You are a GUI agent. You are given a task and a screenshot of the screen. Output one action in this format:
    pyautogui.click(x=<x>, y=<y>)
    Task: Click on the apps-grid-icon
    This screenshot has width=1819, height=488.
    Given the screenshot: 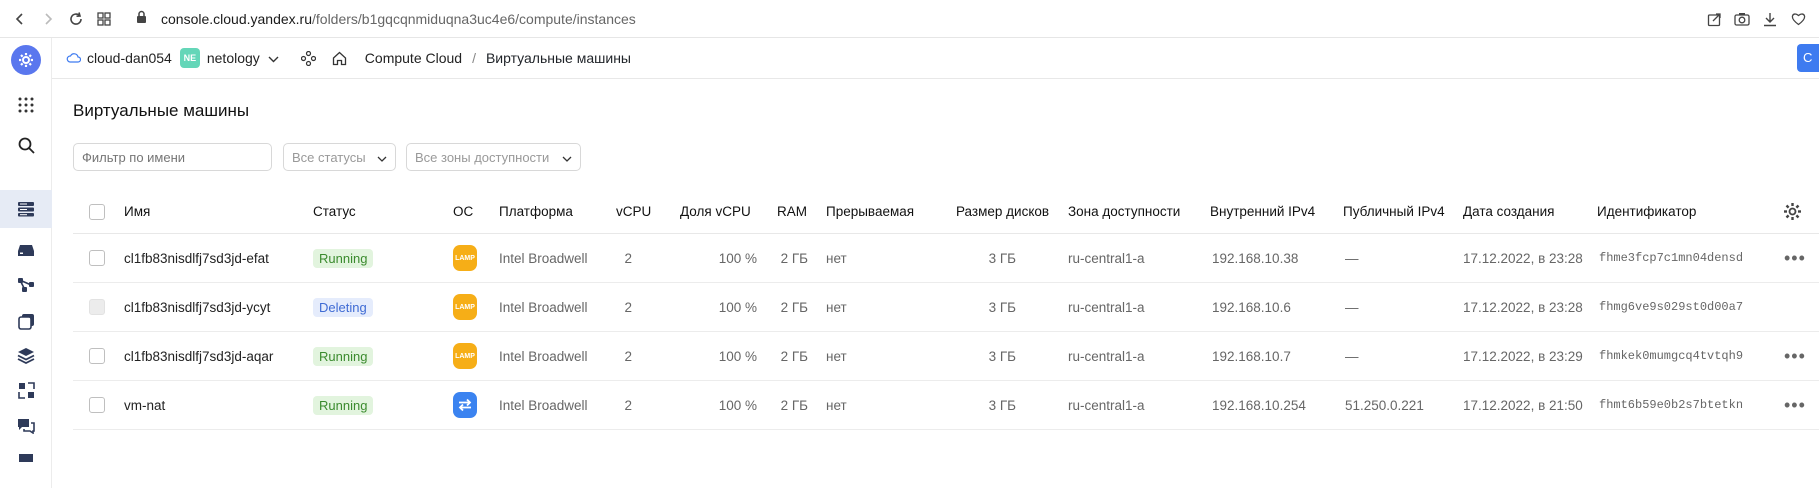 What is the action you would take?
    pyautogui.click(x=26, y=105)
    